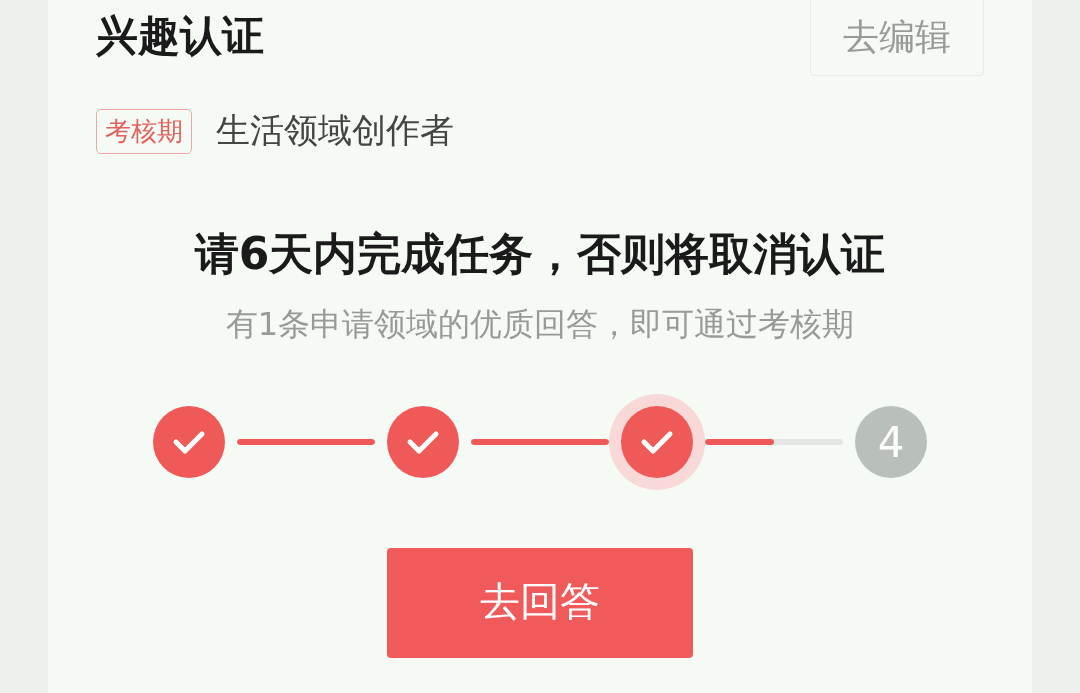 The height and width of the screenshot is (693, 1080). I want to click on step-number: 4, so click(891, 442).